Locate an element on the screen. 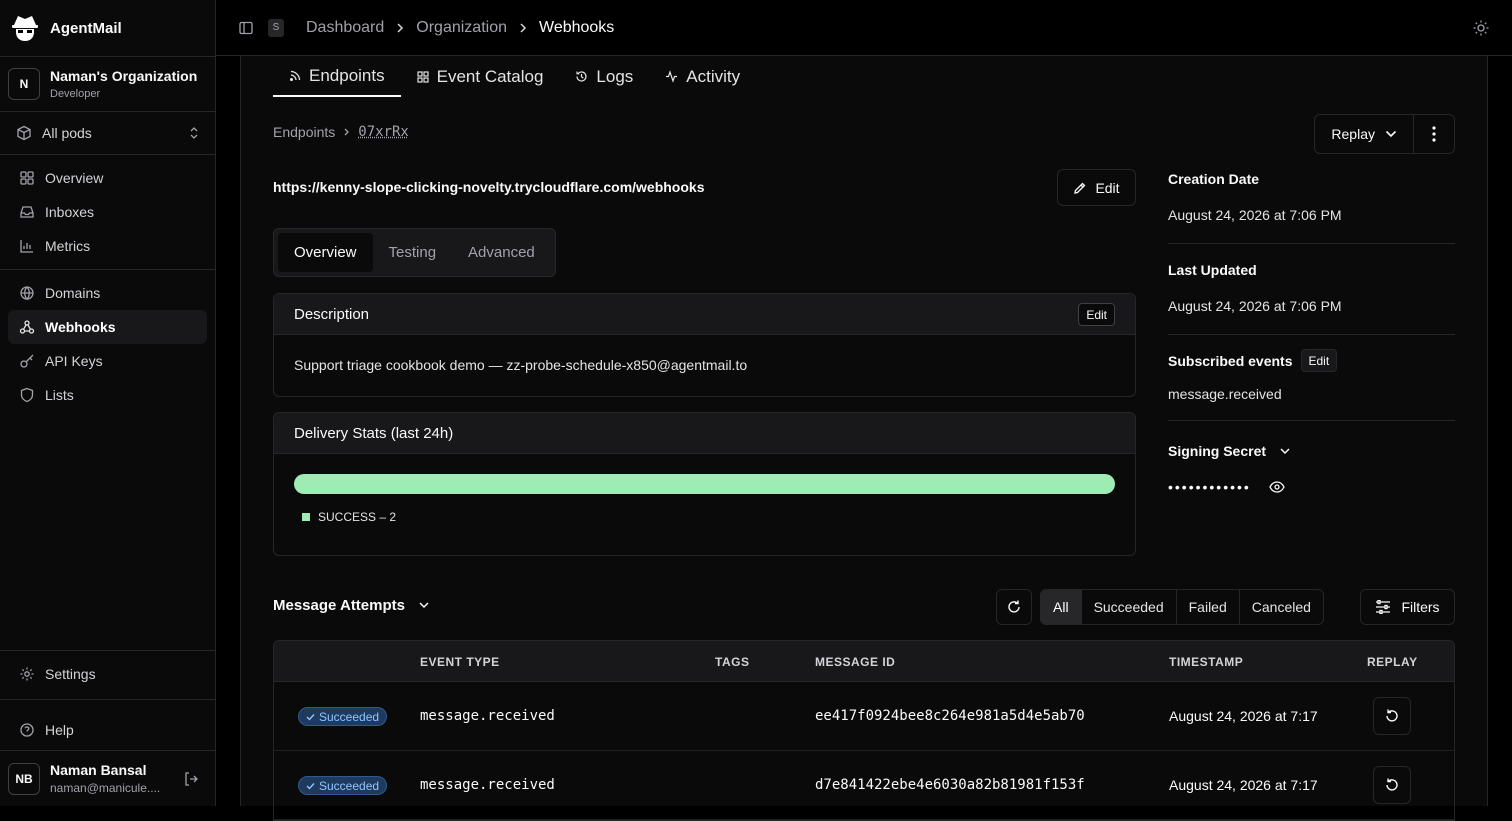 Image resolution: width=1512 pixels, height=821 pixels. success-legend: SUCCESS – 2 is located at coordinates (704, 517).